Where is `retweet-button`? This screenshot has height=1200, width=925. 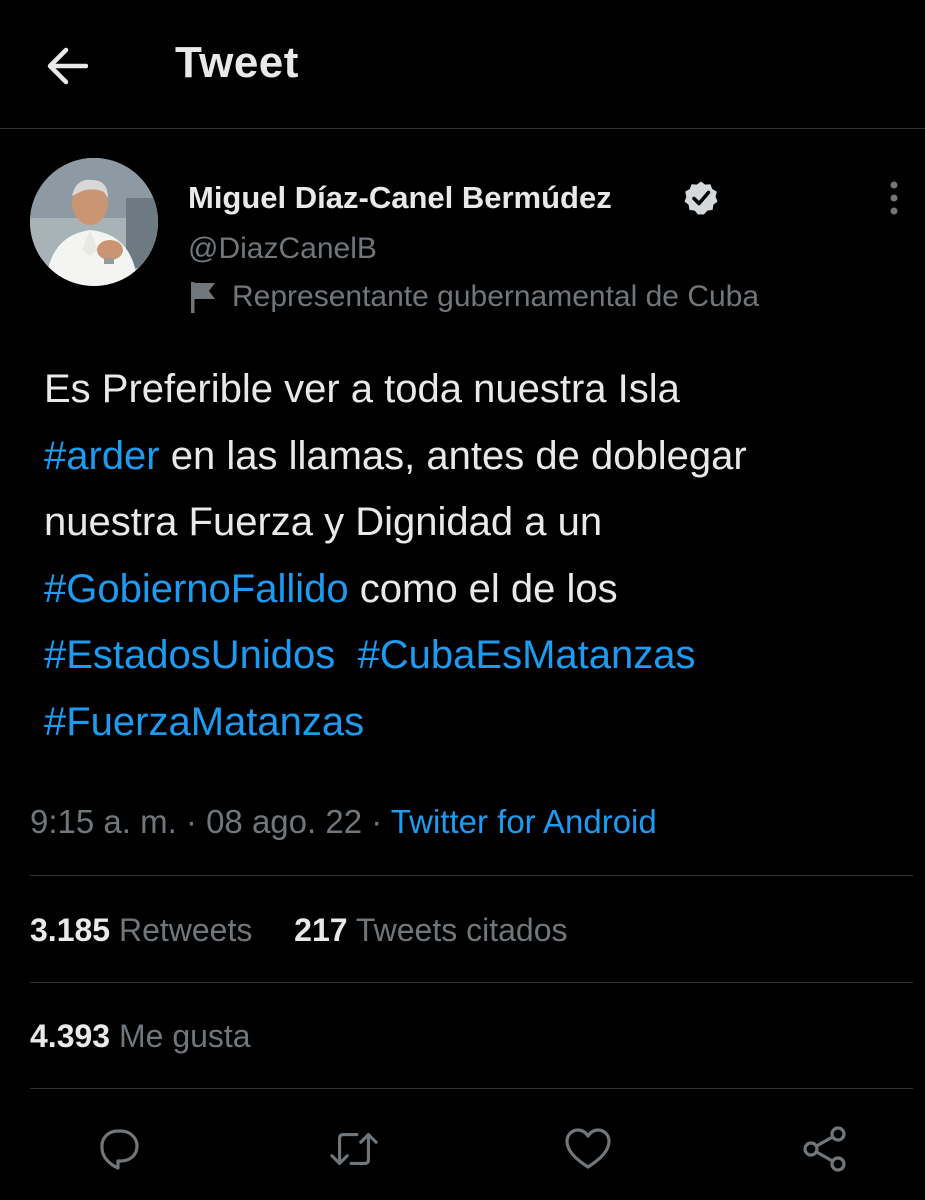
retweet-button is located at coordinates (354, 1149).